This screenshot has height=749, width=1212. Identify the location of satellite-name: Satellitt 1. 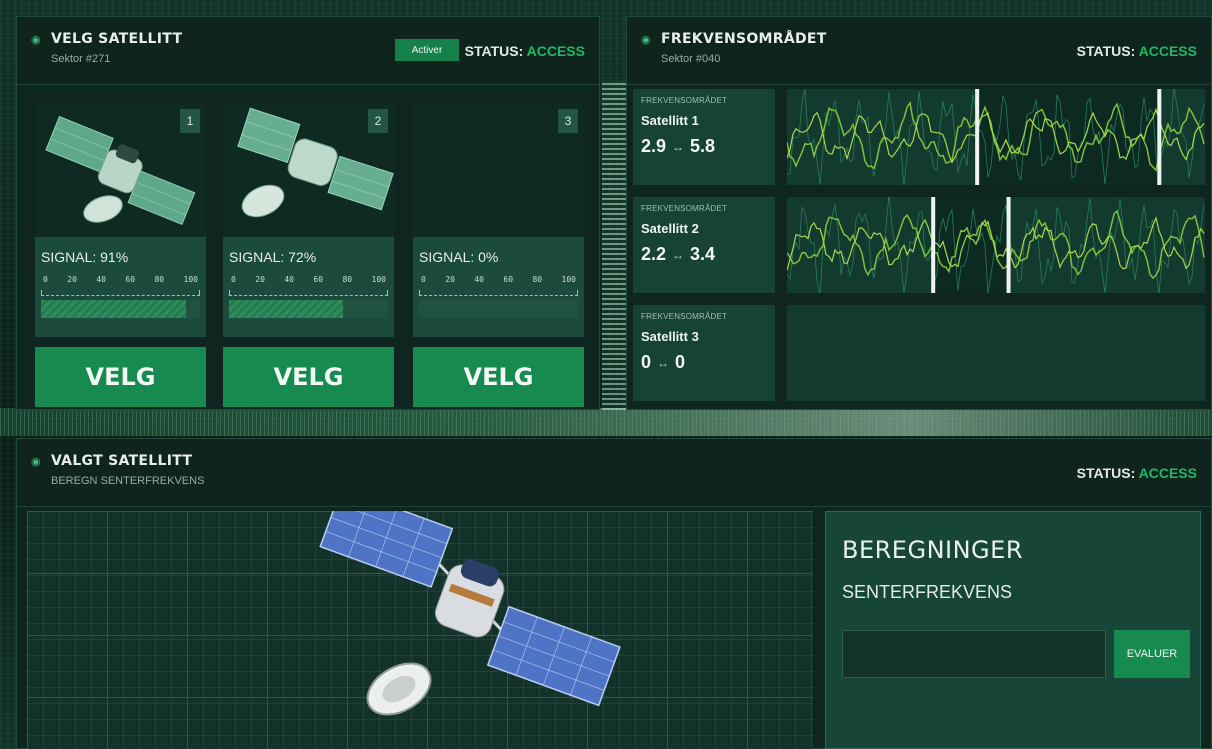
(670, 120).